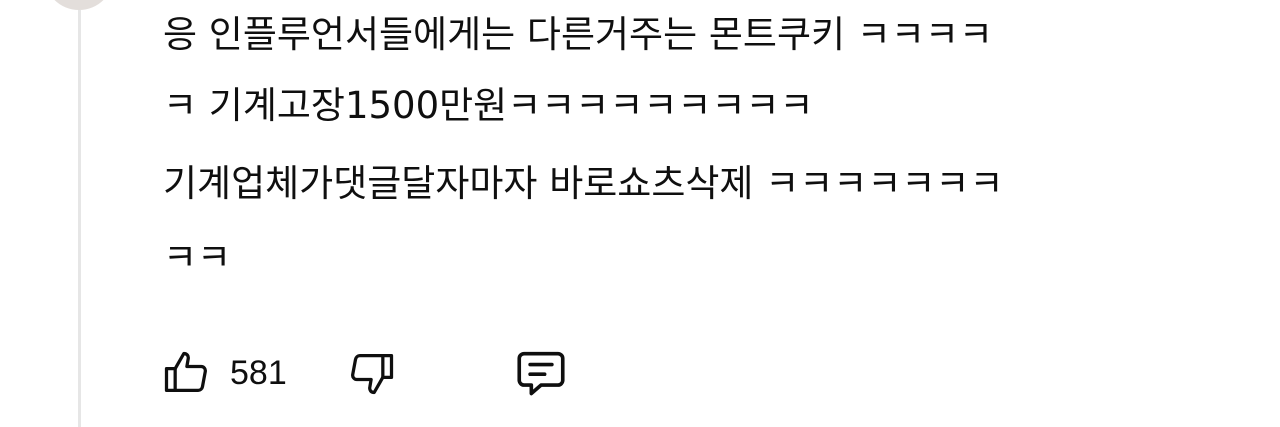  I want to click on thumbs-up-icon, so click(186, 373).